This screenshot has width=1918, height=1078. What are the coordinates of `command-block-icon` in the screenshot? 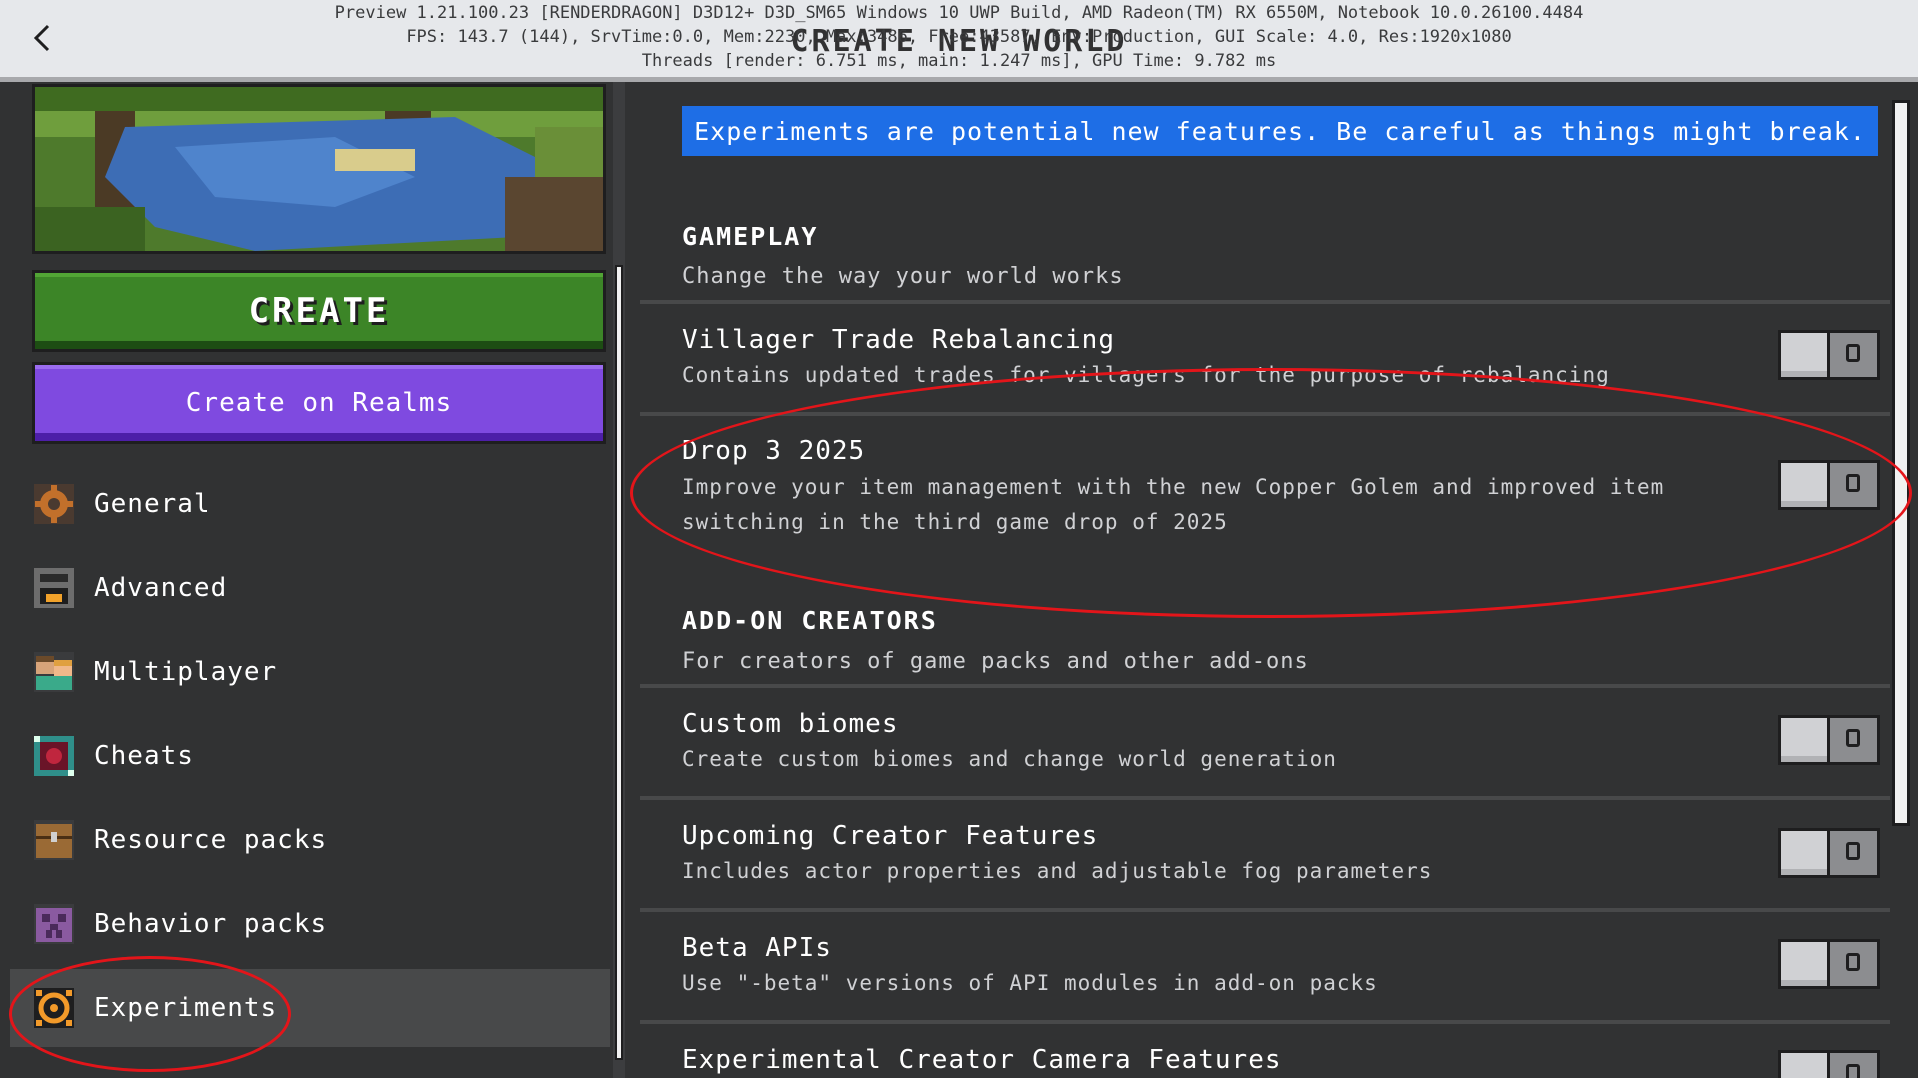 It's located at (54, 756).